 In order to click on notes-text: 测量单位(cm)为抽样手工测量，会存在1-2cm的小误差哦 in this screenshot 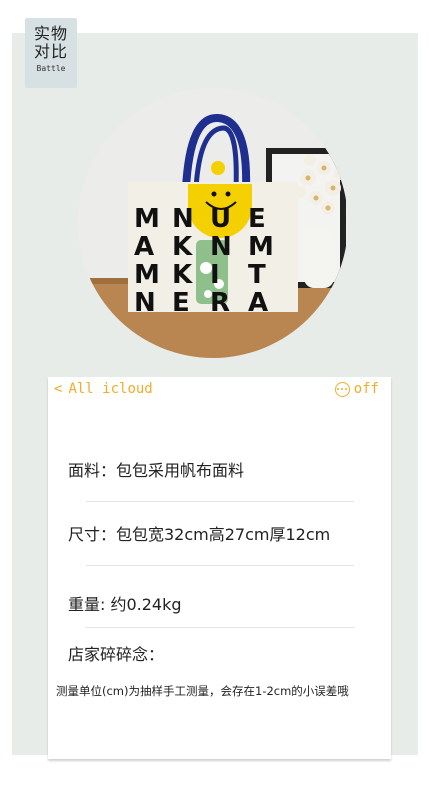, I will do `click(202, 691)`.